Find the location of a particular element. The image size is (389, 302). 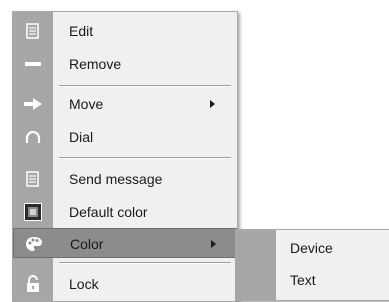

menu-item-label: Move is located at coordinates (86, 104).